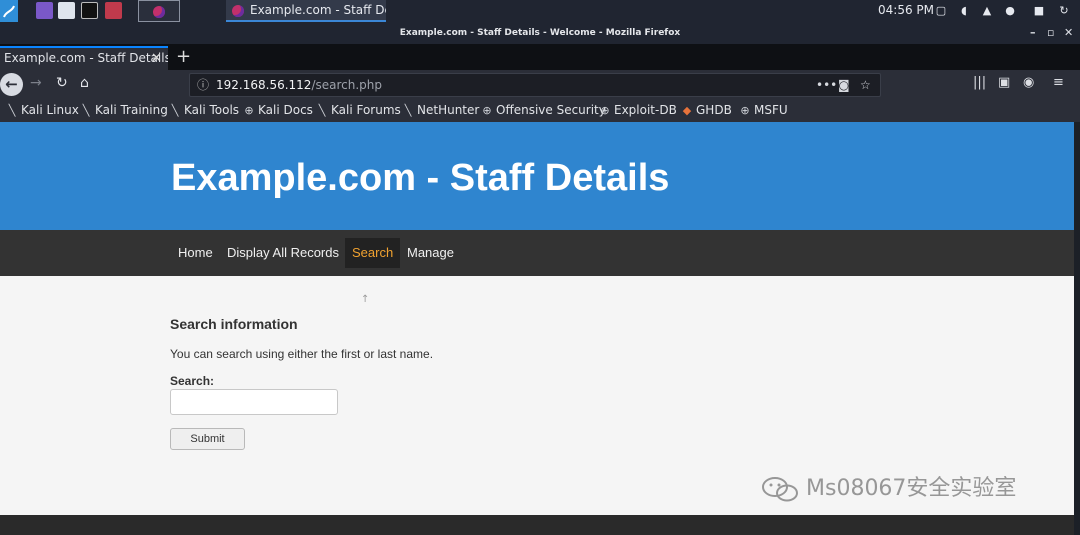 The height and width of the screenshot is (535, 1080). I want to click on watermark: Ms08067安全实验室, so click(888, 486).